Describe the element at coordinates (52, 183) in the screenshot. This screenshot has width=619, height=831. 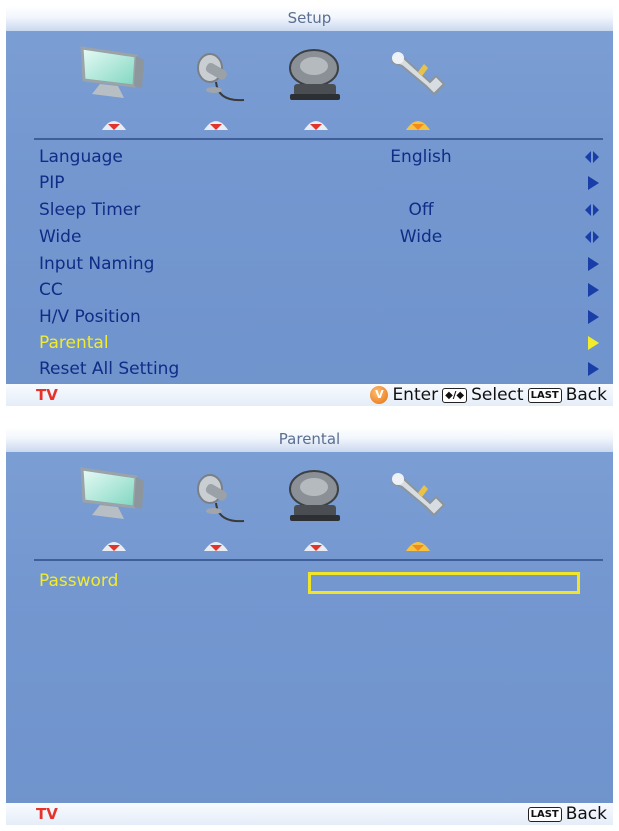
I see `menu-item-label: PIP` at that location.